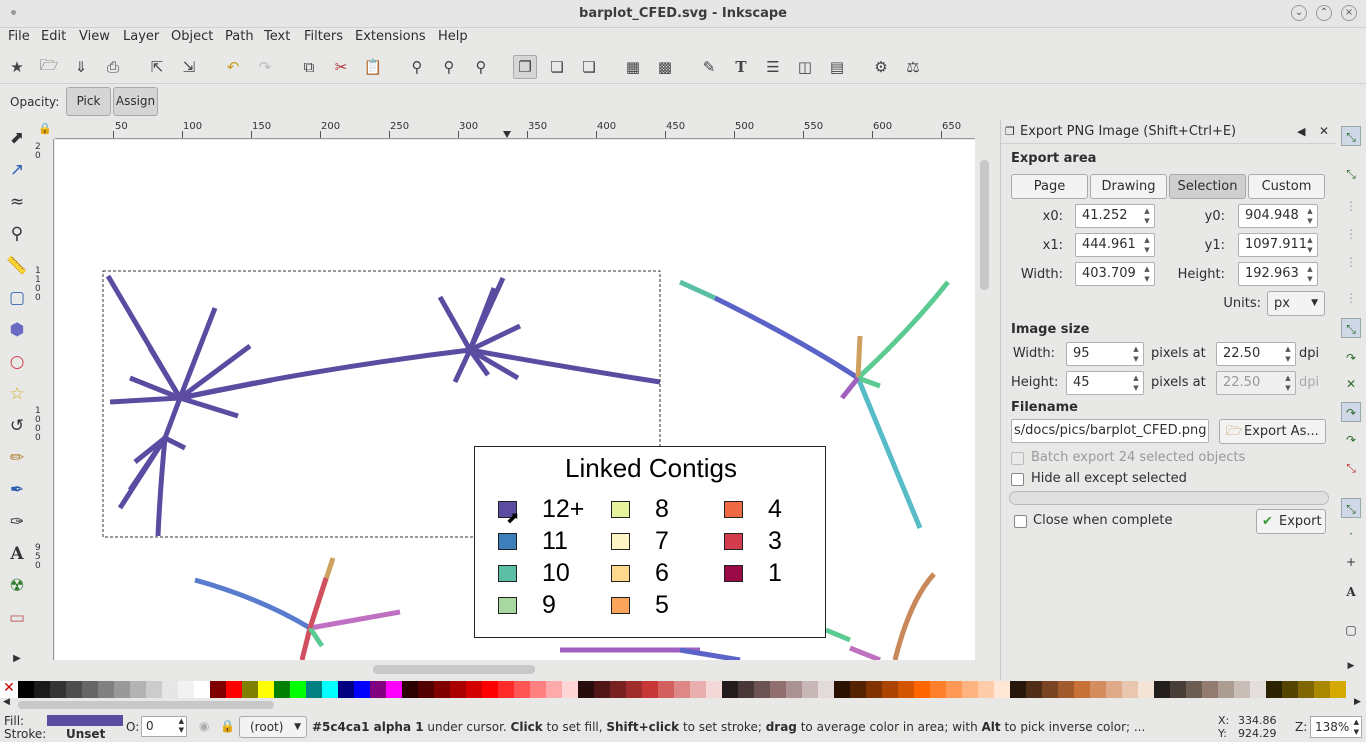 The width and height of the screenshot is (1366, 742). I want to click on assign-button: Assign, so click(135, 101).